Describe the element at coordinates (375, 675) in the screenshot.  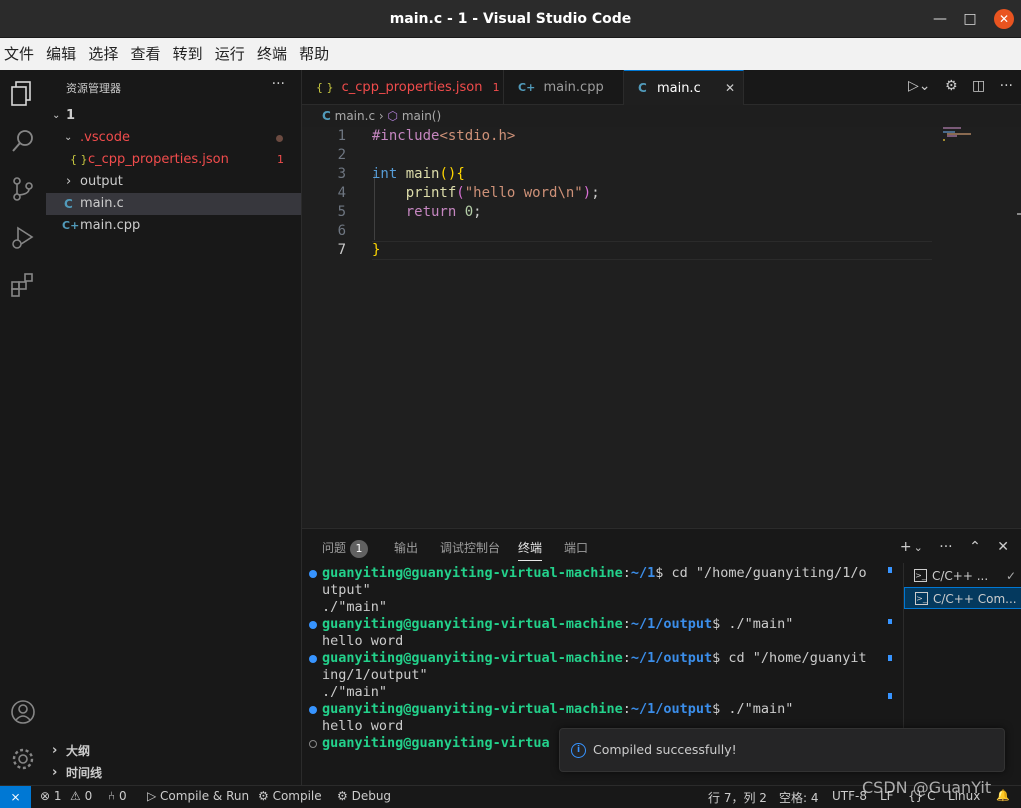
I see `terminal-line: ing/1/output"` at that location.